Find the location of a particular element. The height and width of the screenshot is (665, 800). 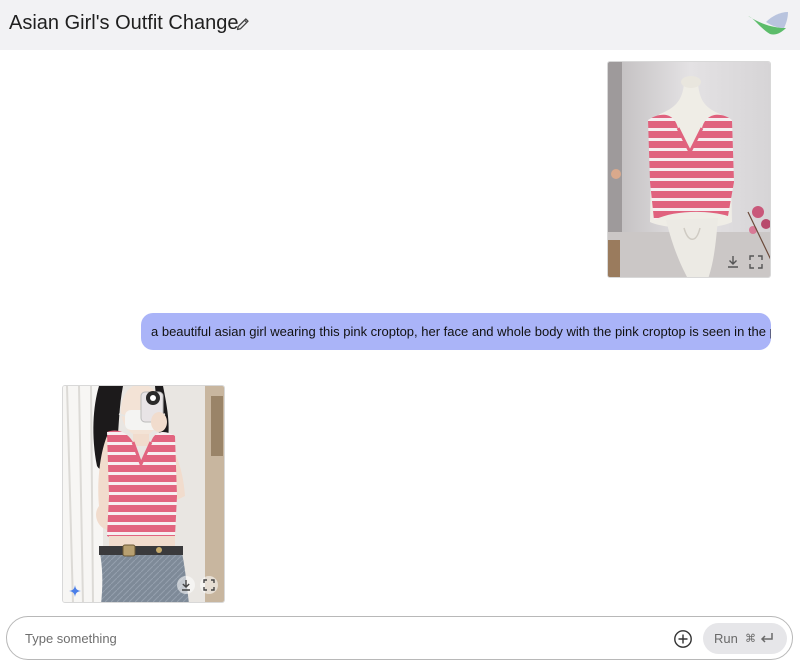

conversation-title: Asian Girl's Outfit Change is located at coordinates (124, 23).